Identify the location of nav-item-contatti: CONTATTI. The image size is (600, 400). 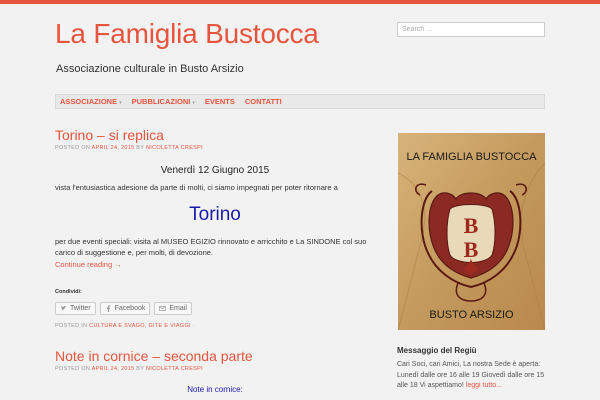
(263, 101).